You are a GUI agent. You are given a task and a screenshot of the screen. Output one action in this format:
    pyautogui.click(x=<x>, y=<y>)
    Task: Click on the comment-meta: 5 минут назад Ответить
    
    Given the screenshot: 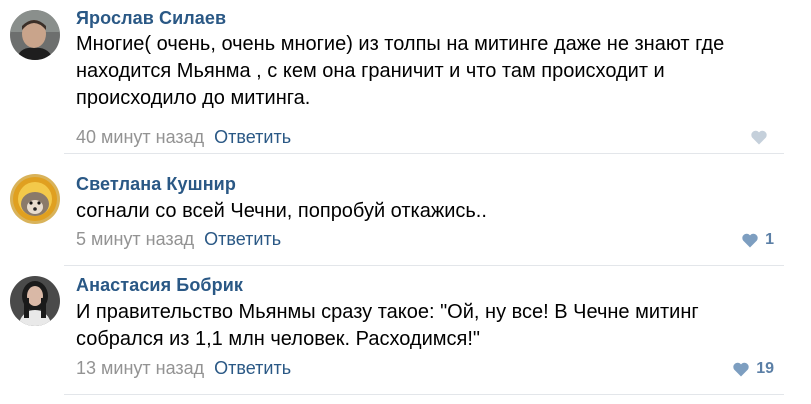 What is the action you would take?
    pyautogui.click(x=178, y=239)
    